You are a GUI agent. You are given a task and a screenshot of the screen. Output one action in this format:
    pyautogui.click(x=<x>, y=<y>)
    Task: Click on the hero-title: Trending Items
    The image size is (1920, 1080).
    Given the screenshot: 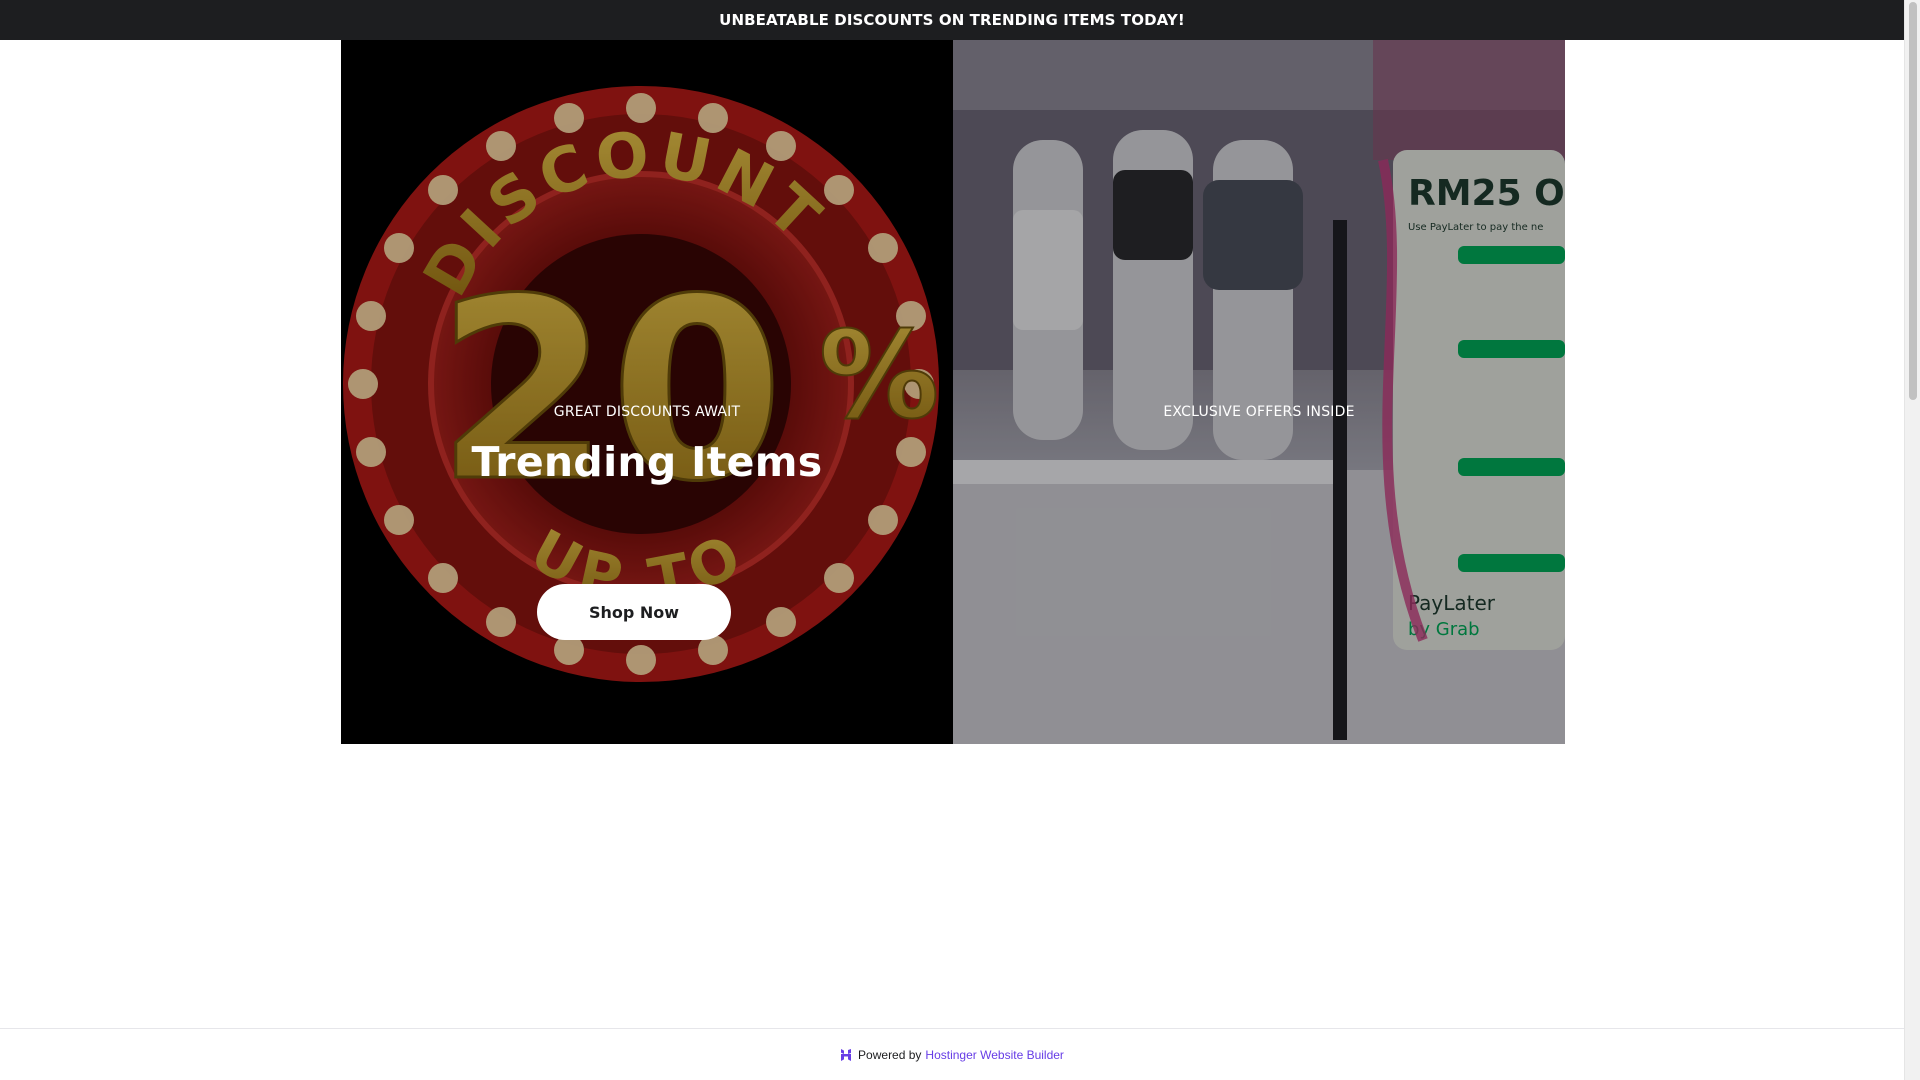 What is the action you would take?
    pyautogui.click(x=647, y=462)
    